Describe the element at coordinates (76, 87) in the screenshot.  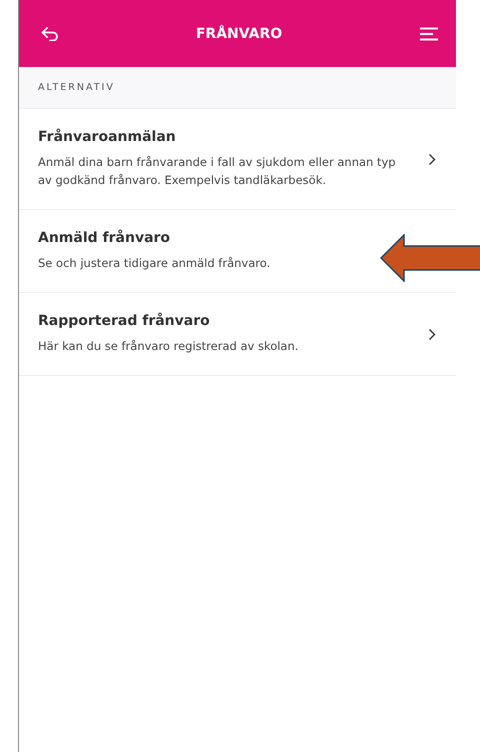
I see `section-label: ALTERNATIV` at that location.